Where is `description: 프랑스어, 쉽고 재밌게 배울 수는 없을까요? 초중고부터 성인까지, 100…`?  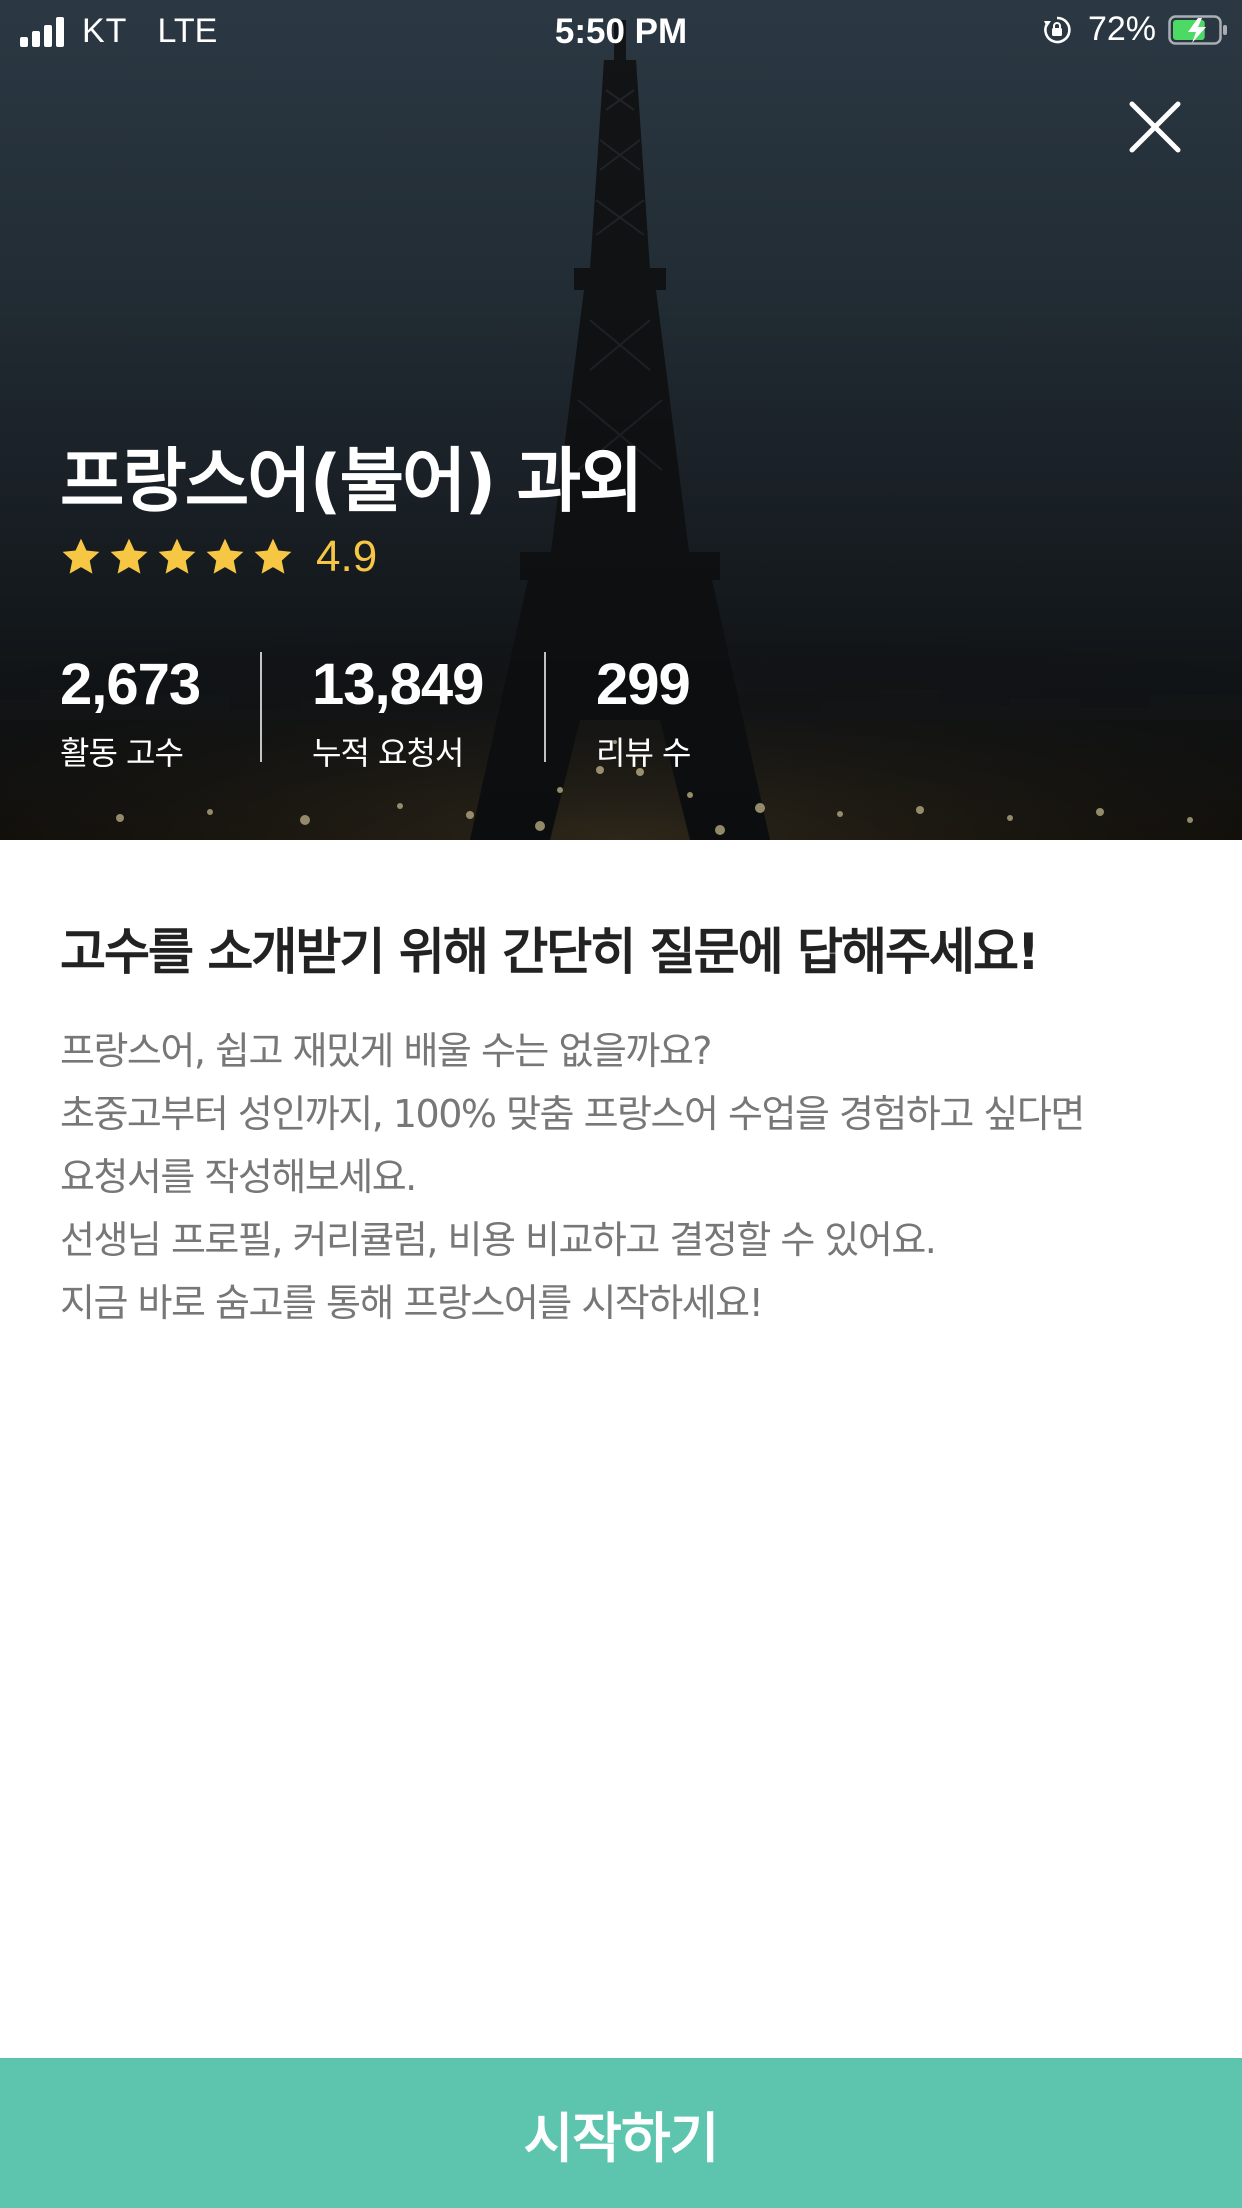
description: 프랑스어, 쉽고 재밌게 배울 수는 없을까요? 초중고부터 성인까지, 100… is located at coordinates (630, 1177).